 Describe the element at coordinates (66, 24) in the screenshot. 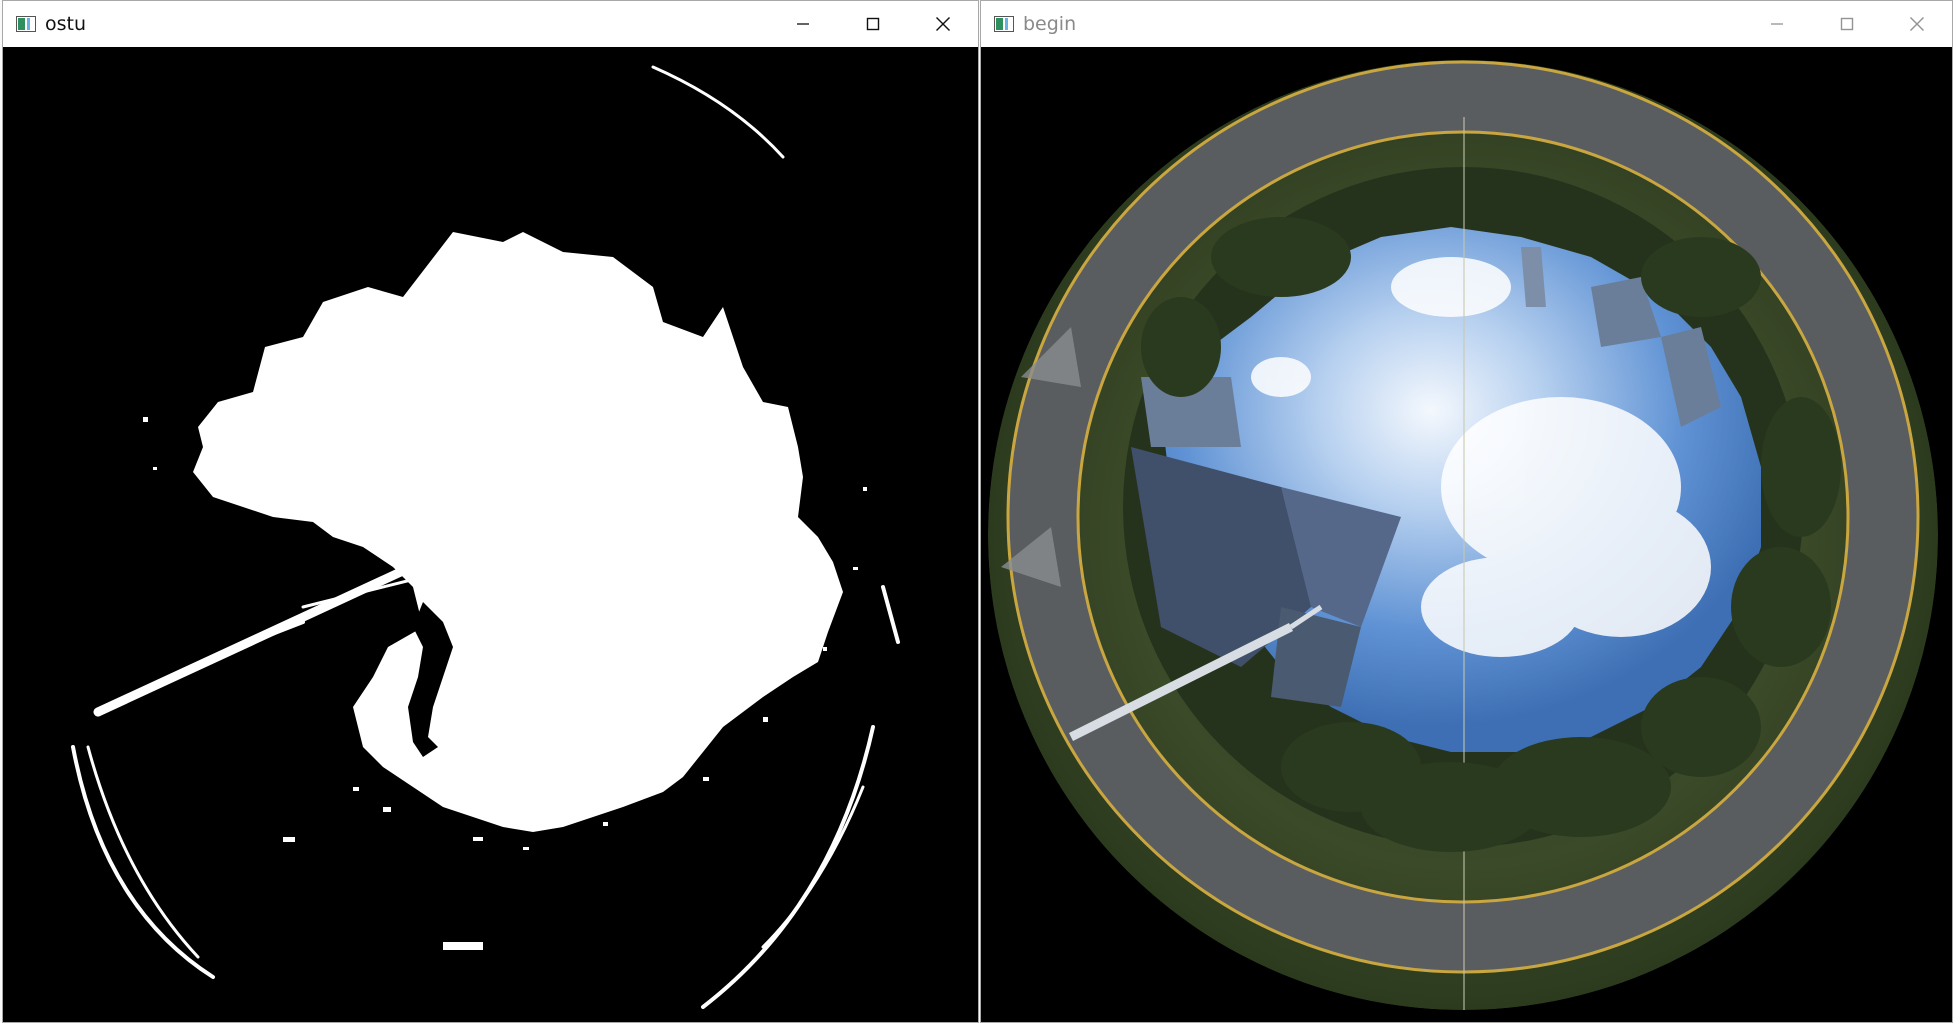

I see `ostu-window-title: ostu` at that location.